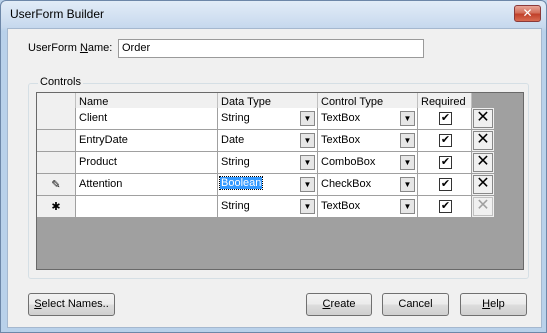 Image resolution: width=547 pixels, height=333 pixels. What do you see at coordinates (56, 207) in the screenshot?
I see `new-row-icon: ✱` at bounding box center [56, 207].